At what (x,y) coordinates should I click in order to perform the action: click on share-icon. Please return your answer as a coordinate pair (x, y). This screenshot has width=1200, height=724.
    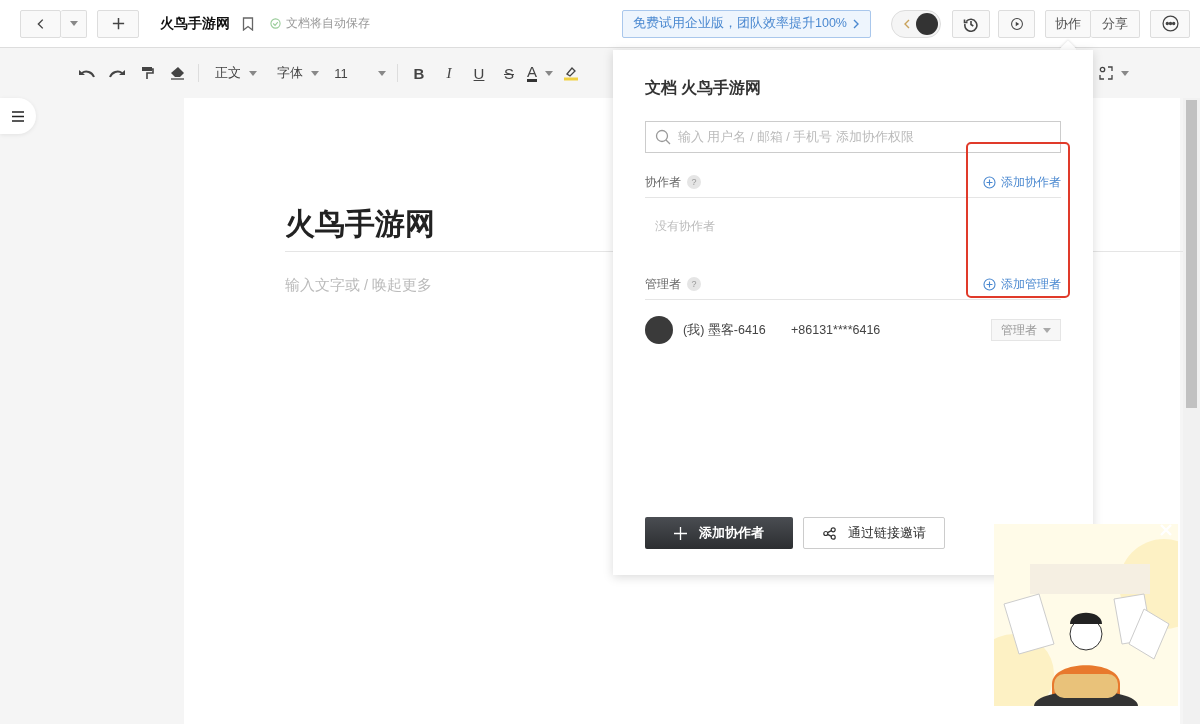
    Looking at the image, I should click on (829, 533).